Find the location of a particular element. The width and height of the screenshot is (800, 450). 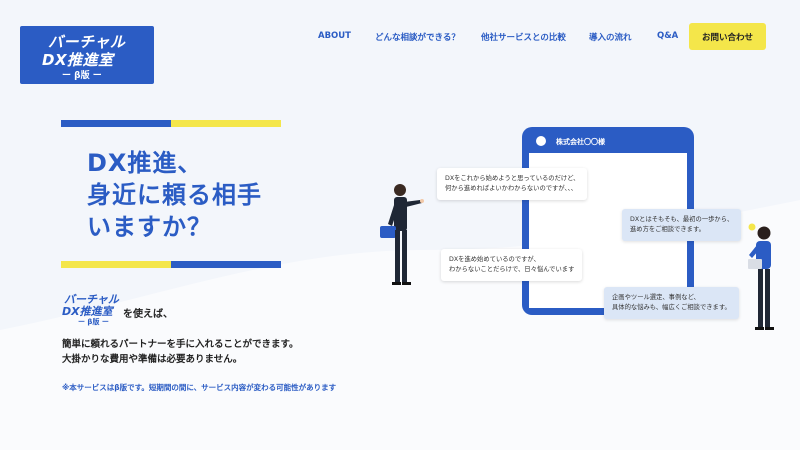

mini-logo-line3: ー β版 ー is located at coordinates (93, 322).